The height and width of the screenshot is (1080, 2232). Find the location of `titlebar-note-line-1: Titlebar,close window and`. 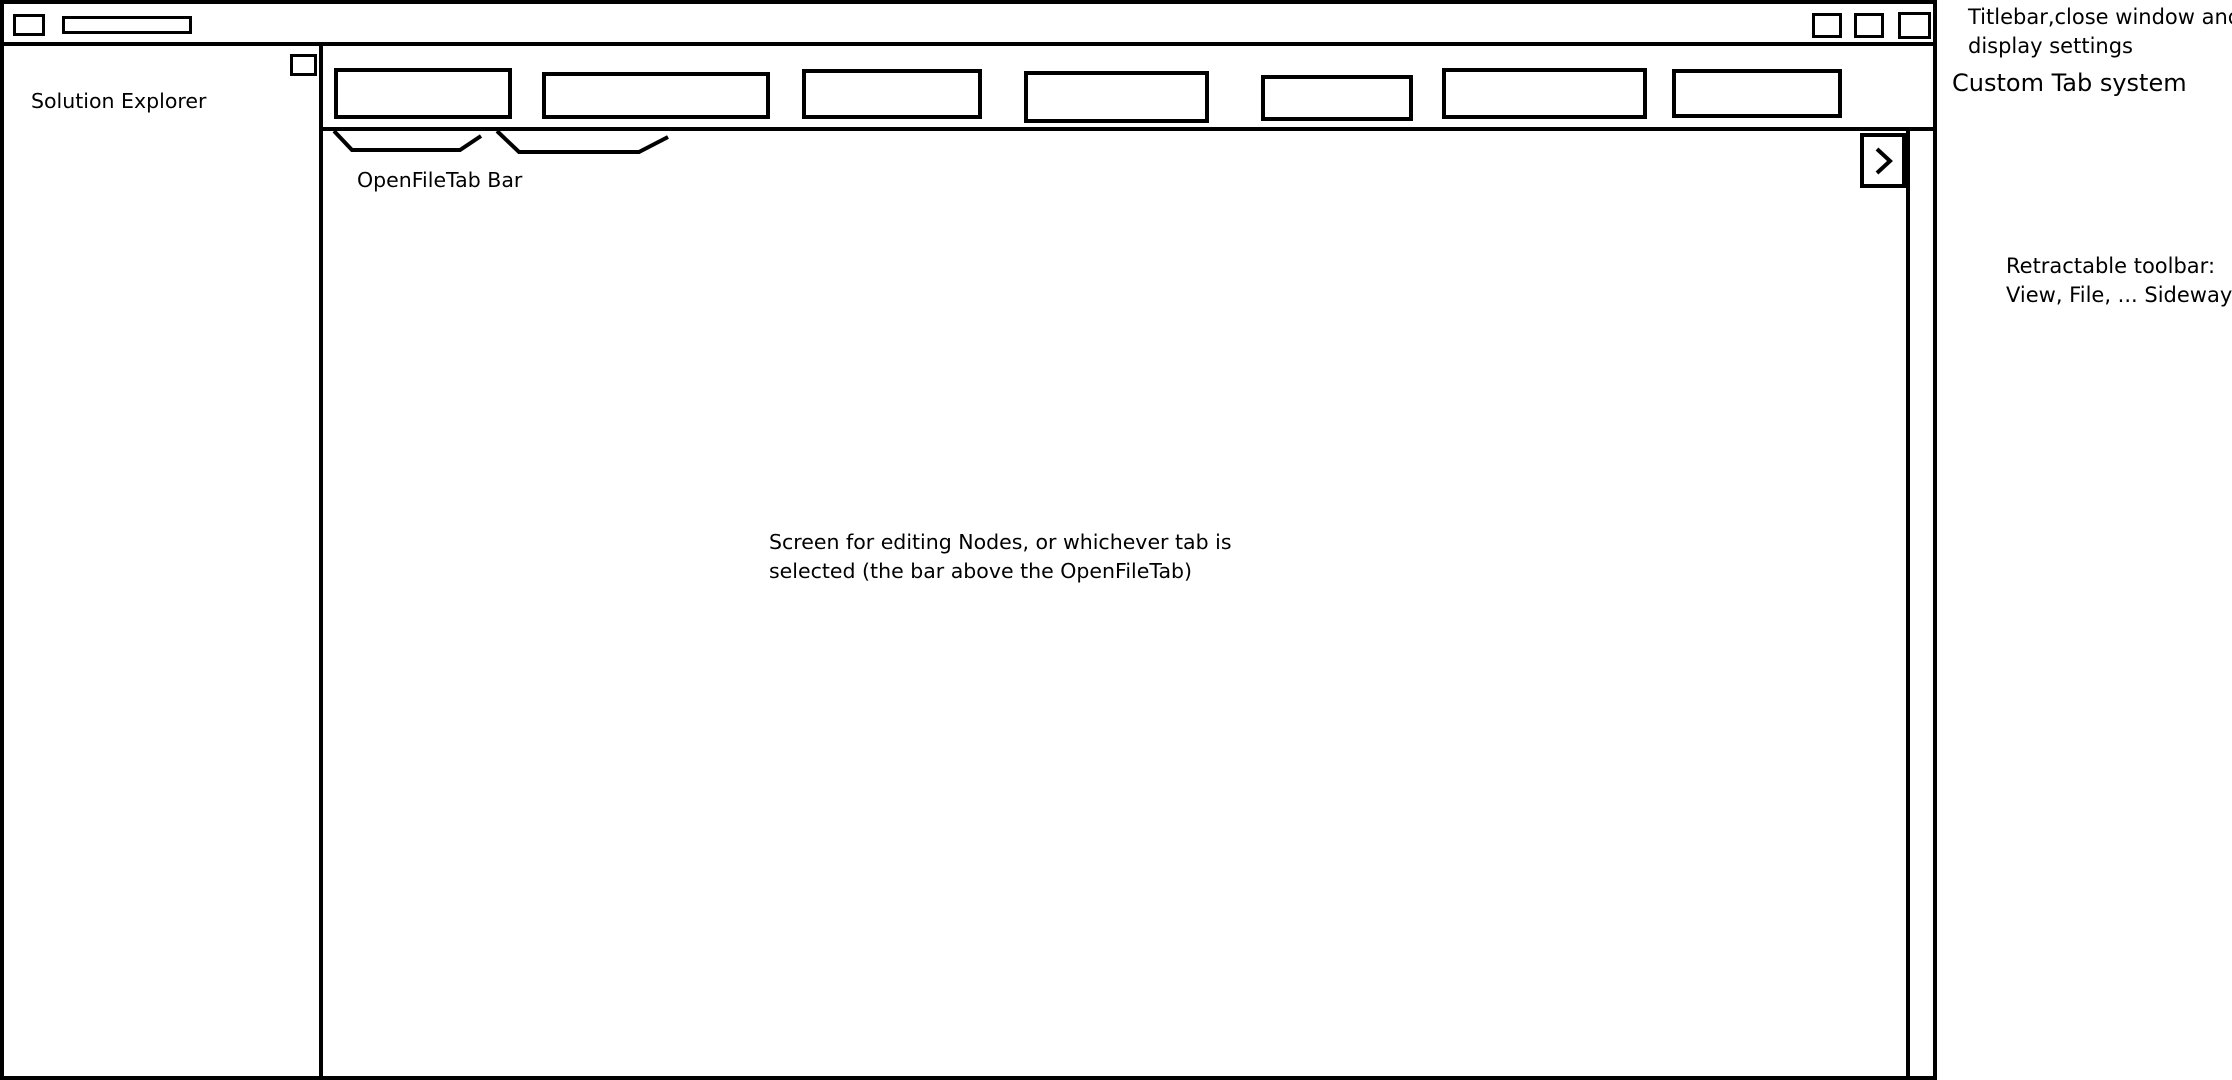

titlebar-note-line-1: Titlebar,close window and is located at coordinates (2100, 17).